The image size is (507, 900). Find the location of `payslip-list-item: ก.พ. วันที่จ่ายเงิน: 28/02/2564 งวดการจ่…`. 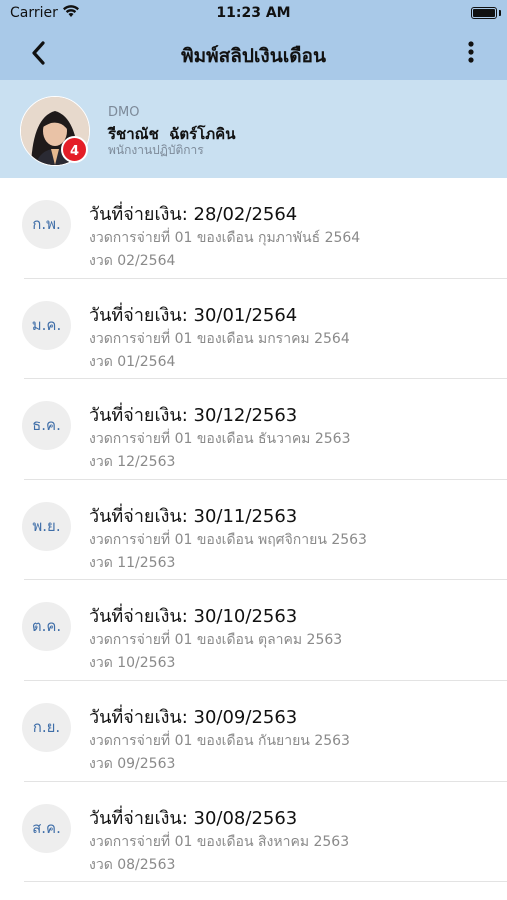

payslip-list-item: ก.พ. วันที่จ่ายเงิน: 28/02/2564 งวดการจ่… is located at coordinates (253, 228).